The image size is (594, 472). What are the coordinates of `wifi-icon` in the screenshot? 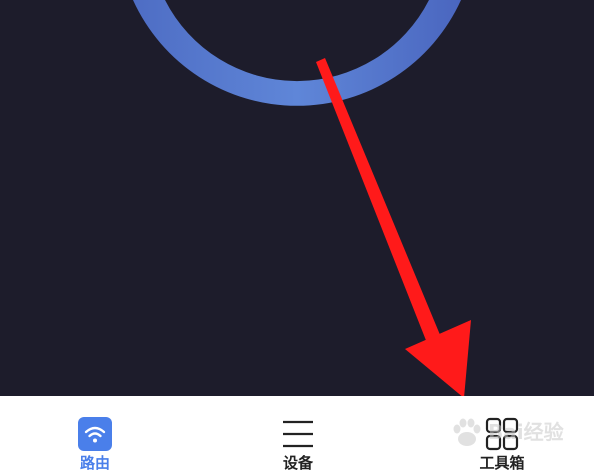 It's located at (95, 434).